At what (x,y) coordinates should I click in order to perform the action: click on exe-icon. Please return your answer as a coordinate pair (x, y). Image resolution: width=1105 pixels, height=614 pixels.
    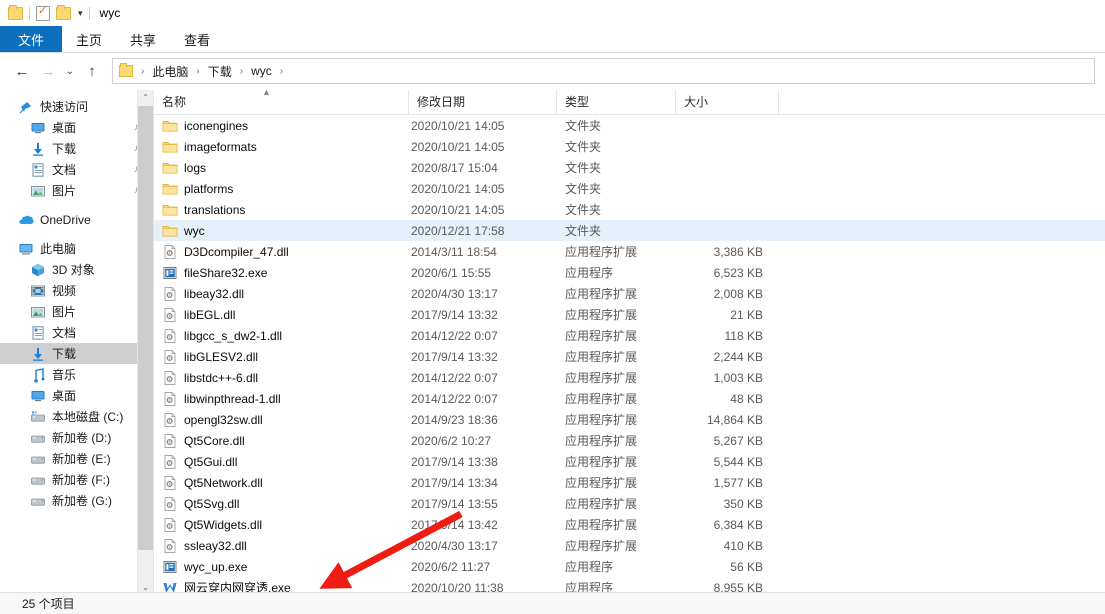
    Looking at the image, I should click on (170, 273).